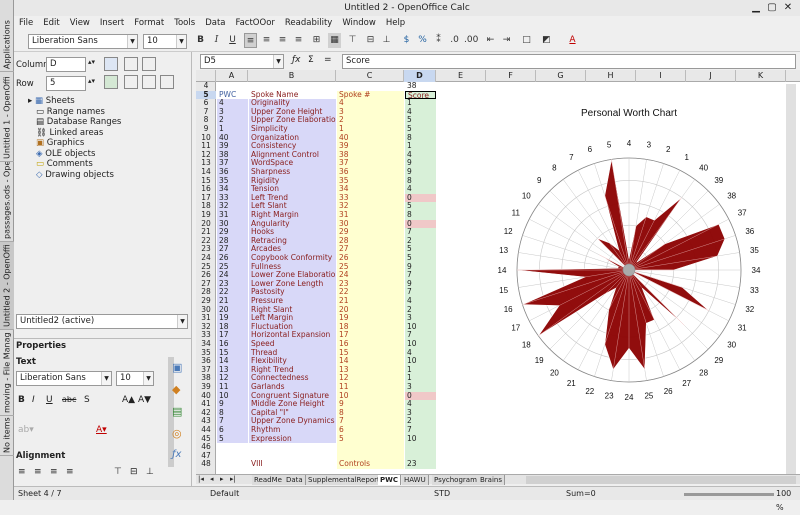 The height and width of the screenshot is (515, 800). Describe the element at coordinates (420, 163) in the screenshot. I see `cell-d13: 9` at that location.